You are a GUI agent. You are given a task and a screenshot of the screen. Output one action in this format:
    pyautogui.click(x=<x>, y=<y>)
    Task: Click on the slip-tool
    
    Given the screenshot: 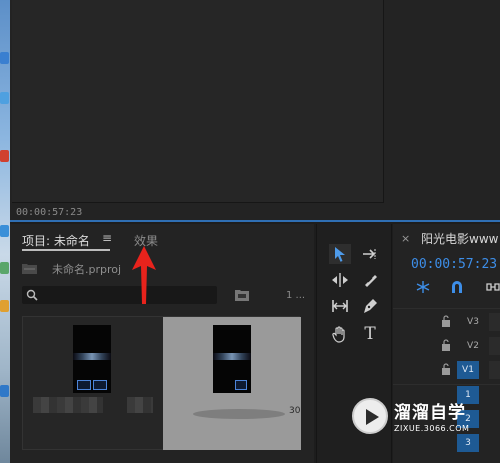 What is the action you would take?
    pyautogui.click(x=340, y=306)
    